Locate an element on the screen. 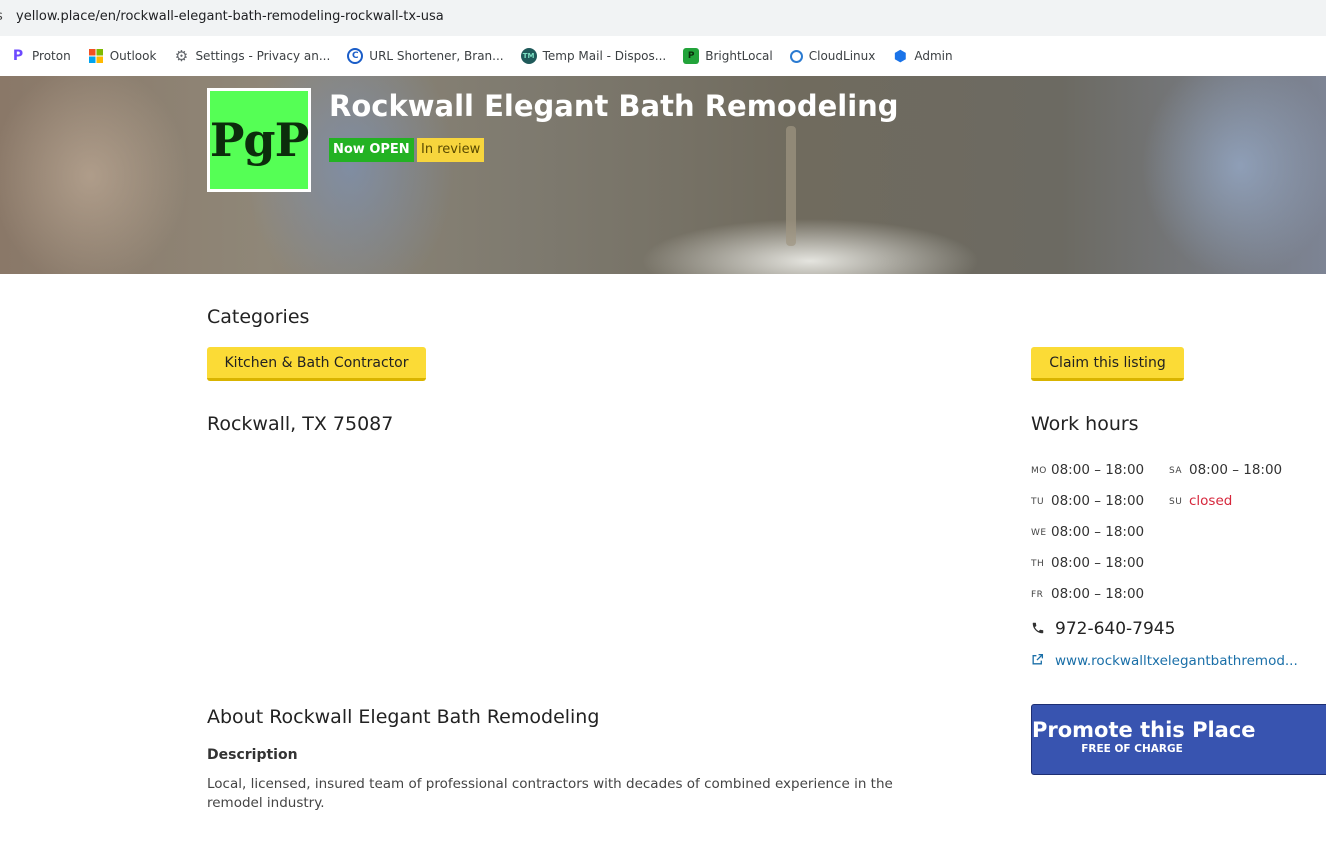 This screenshot has width=1326, height=853. bookmark-outlook: Outlook is located at coordinates (122, 56).